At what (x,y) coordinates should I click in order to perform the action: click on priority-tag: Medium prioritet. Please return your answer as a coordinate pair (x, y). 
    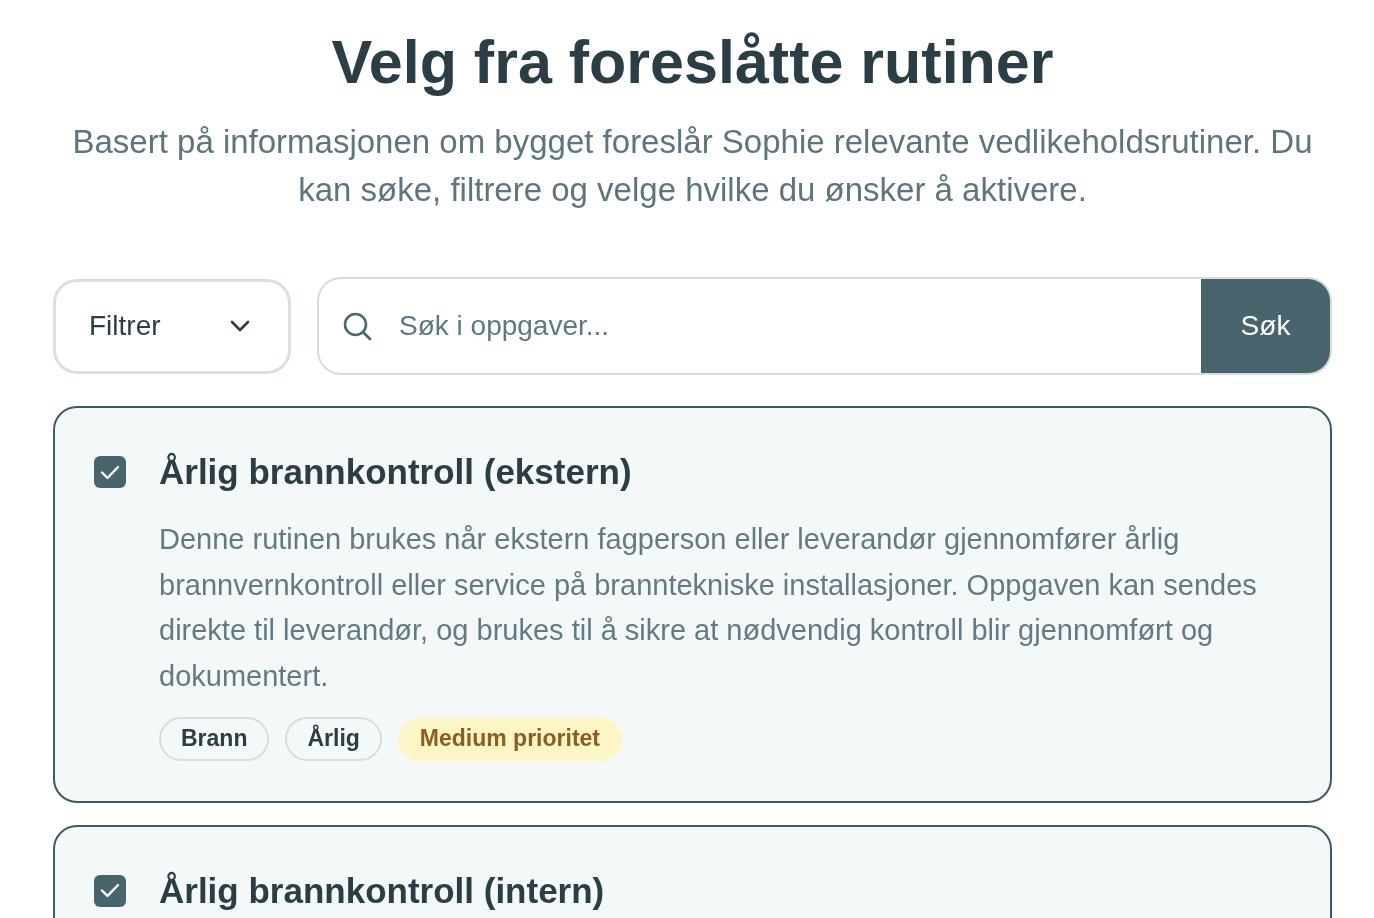
    Looking at the image, I should click on (509, 738).